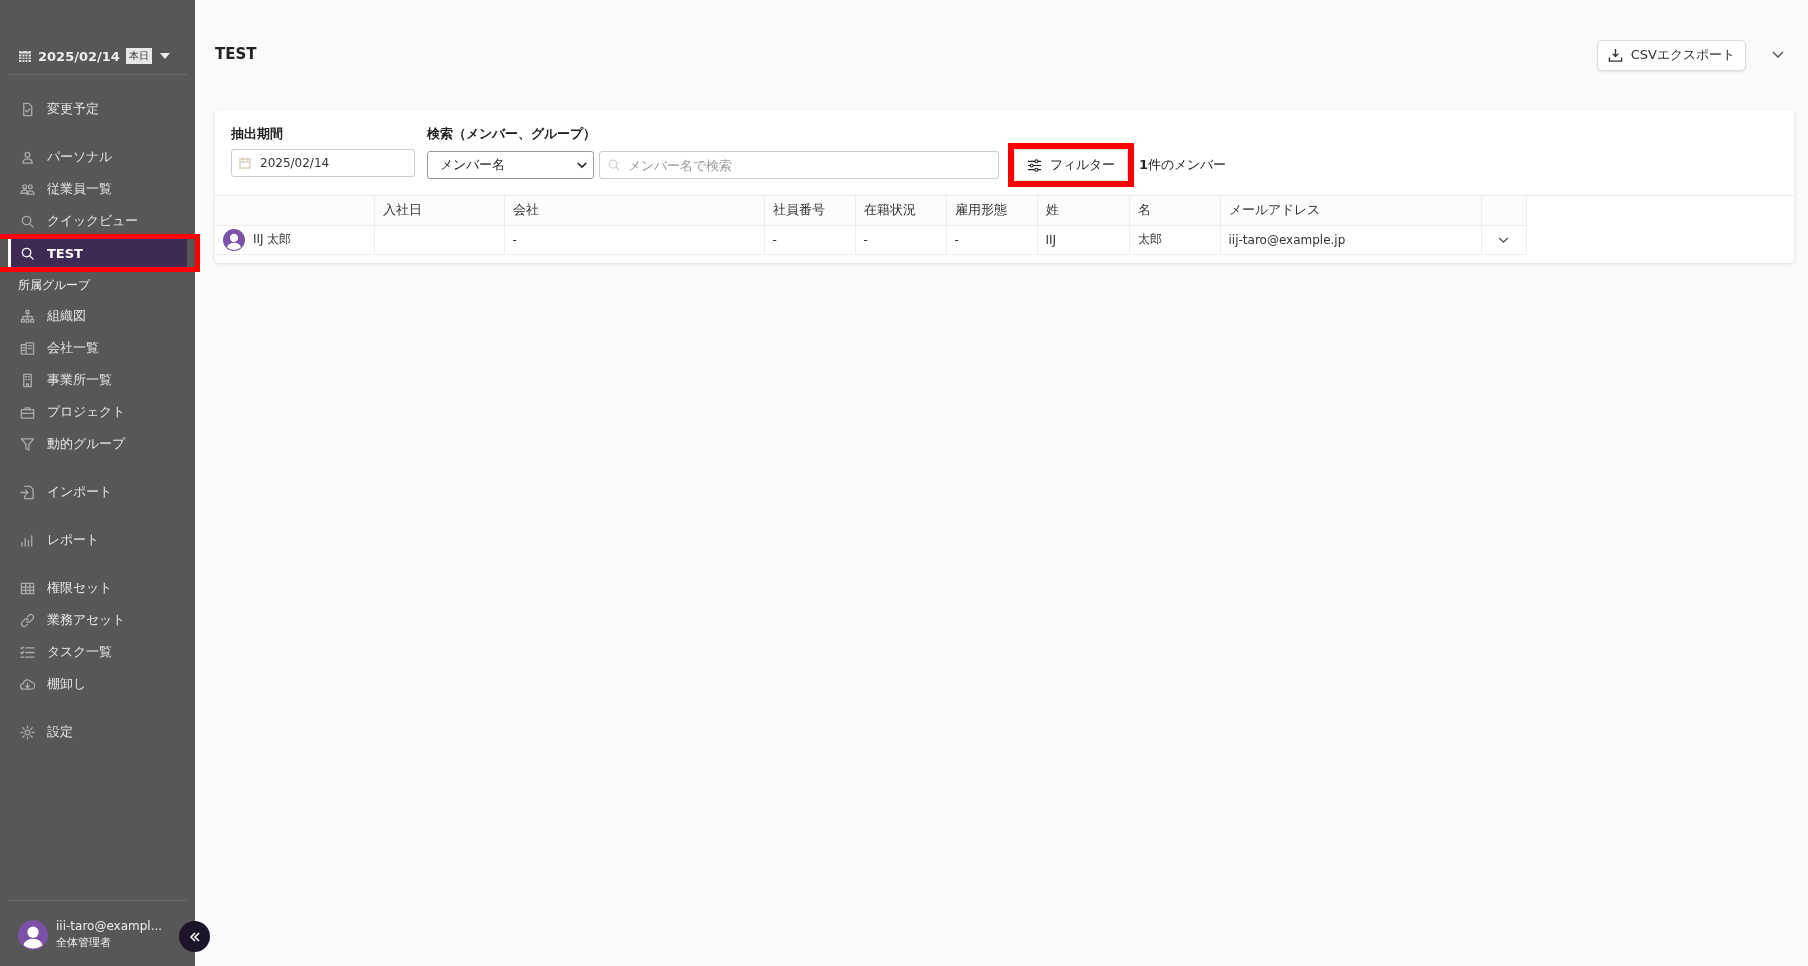 The height and width of the screenshot is (966, 1808). What do you see at coordinates (27, 157) in the screenshot?
I see `person-icon` at bounding box center [27, 157].